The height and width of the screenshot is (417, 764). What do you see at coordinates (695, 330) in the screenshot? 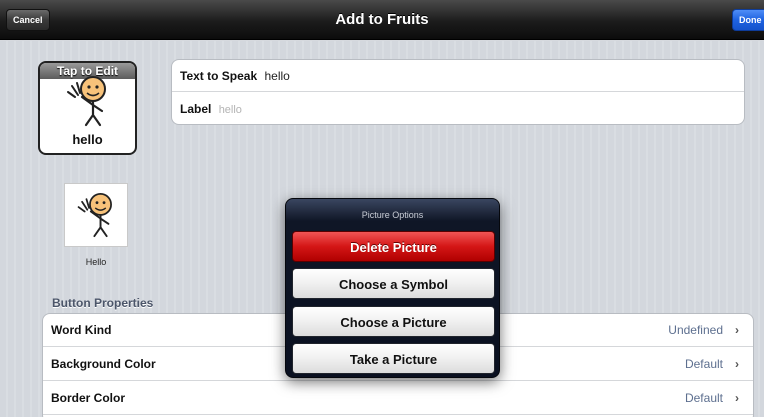
I see `row-value: Undefined` at bounding box center [695, 330].